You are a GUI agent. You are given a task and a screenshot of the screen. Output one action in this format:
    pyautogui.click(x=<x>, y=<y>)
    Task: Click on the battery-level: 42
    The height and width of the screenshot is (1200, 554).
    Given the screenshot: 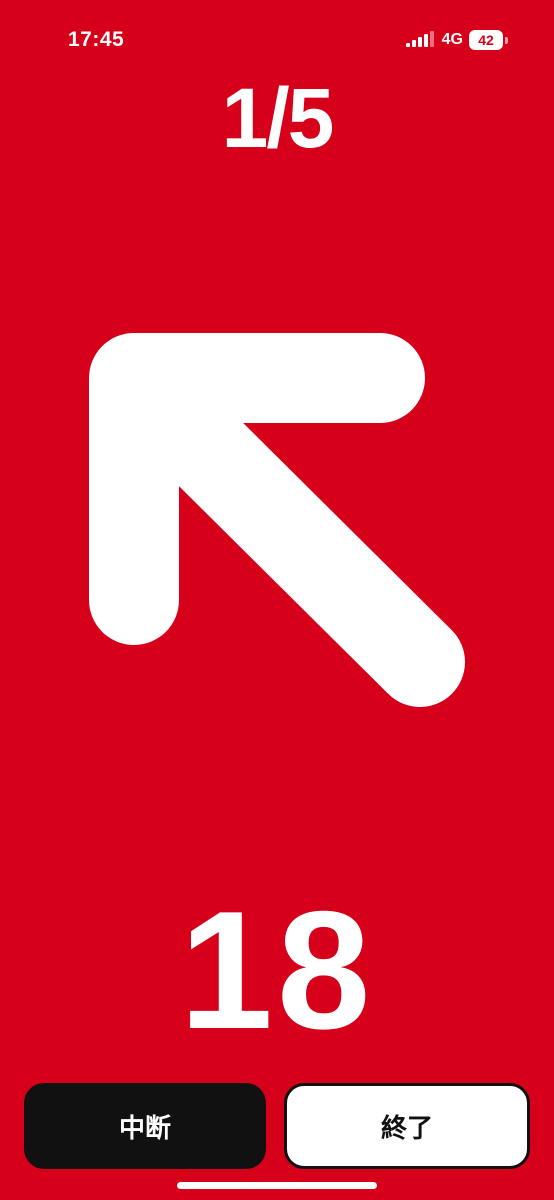 What is the action you would take?
    pyautogui.click(x=486, y=40)
    